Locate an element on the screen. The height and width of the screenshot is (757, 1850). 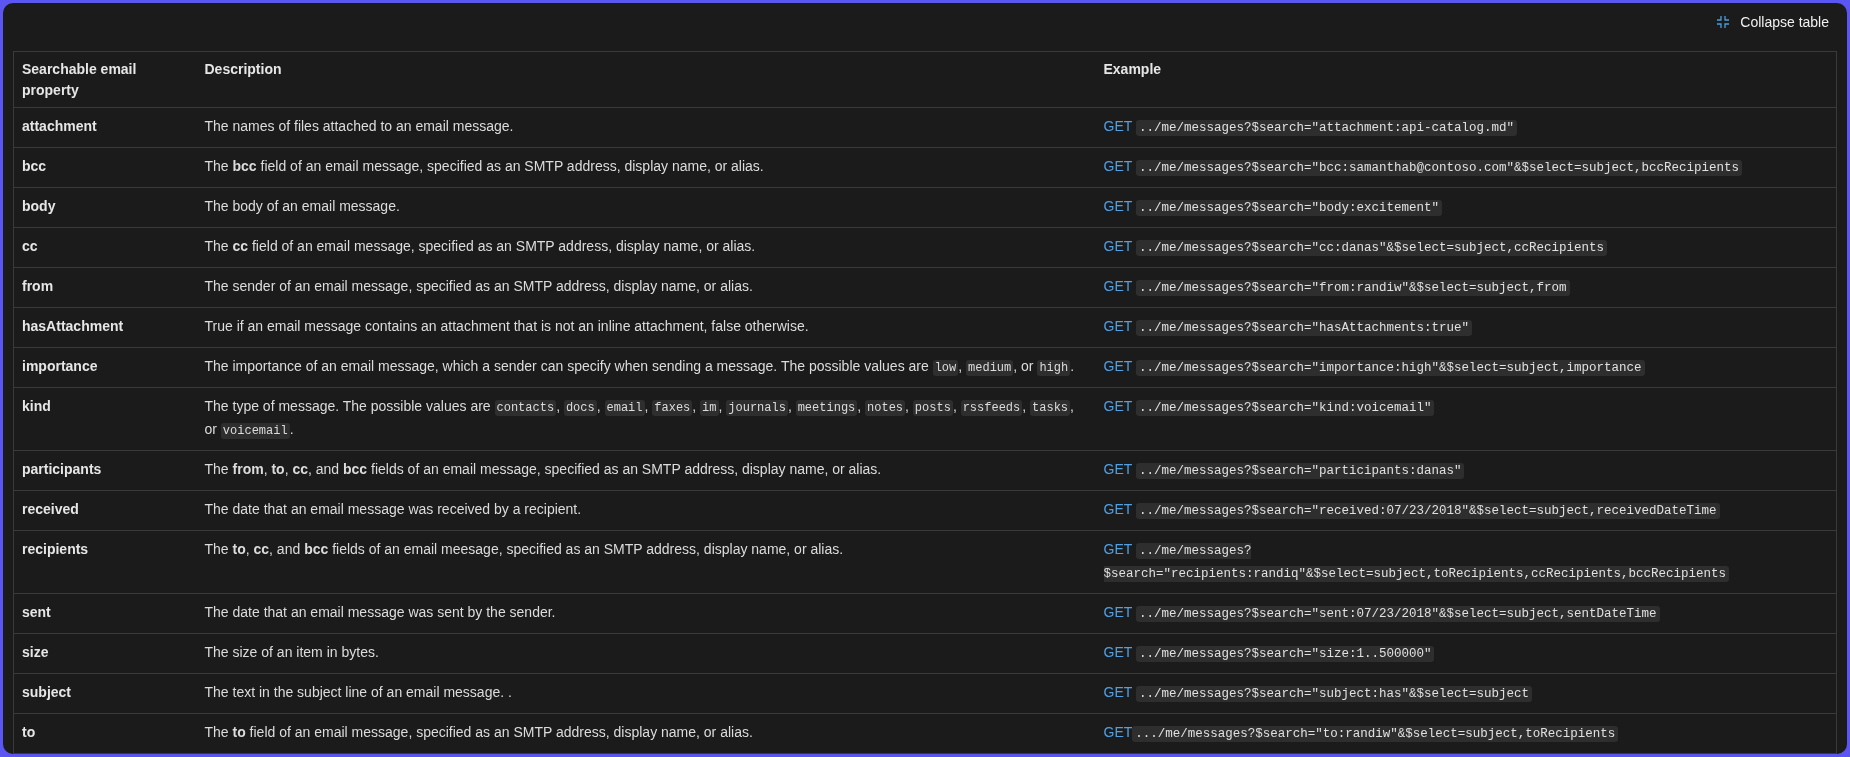
description-cell: The from, to, cc, and bcc fields of an email message, specified as an SMTP address, display name, or alias. is located at coordinates (646, 470).